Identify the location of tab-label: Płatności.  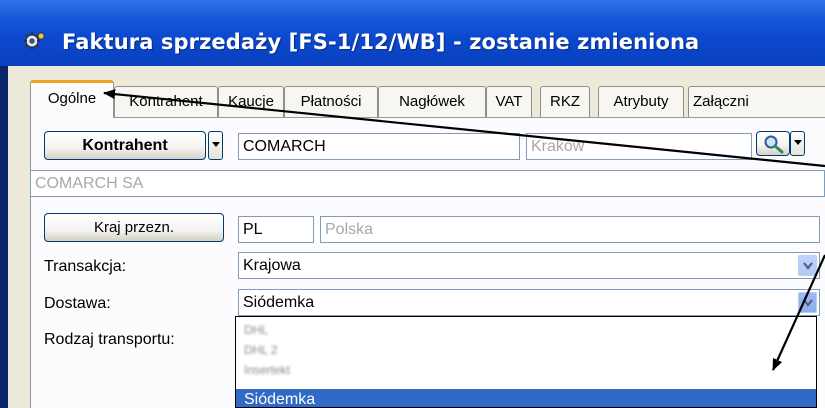
(331, 101).